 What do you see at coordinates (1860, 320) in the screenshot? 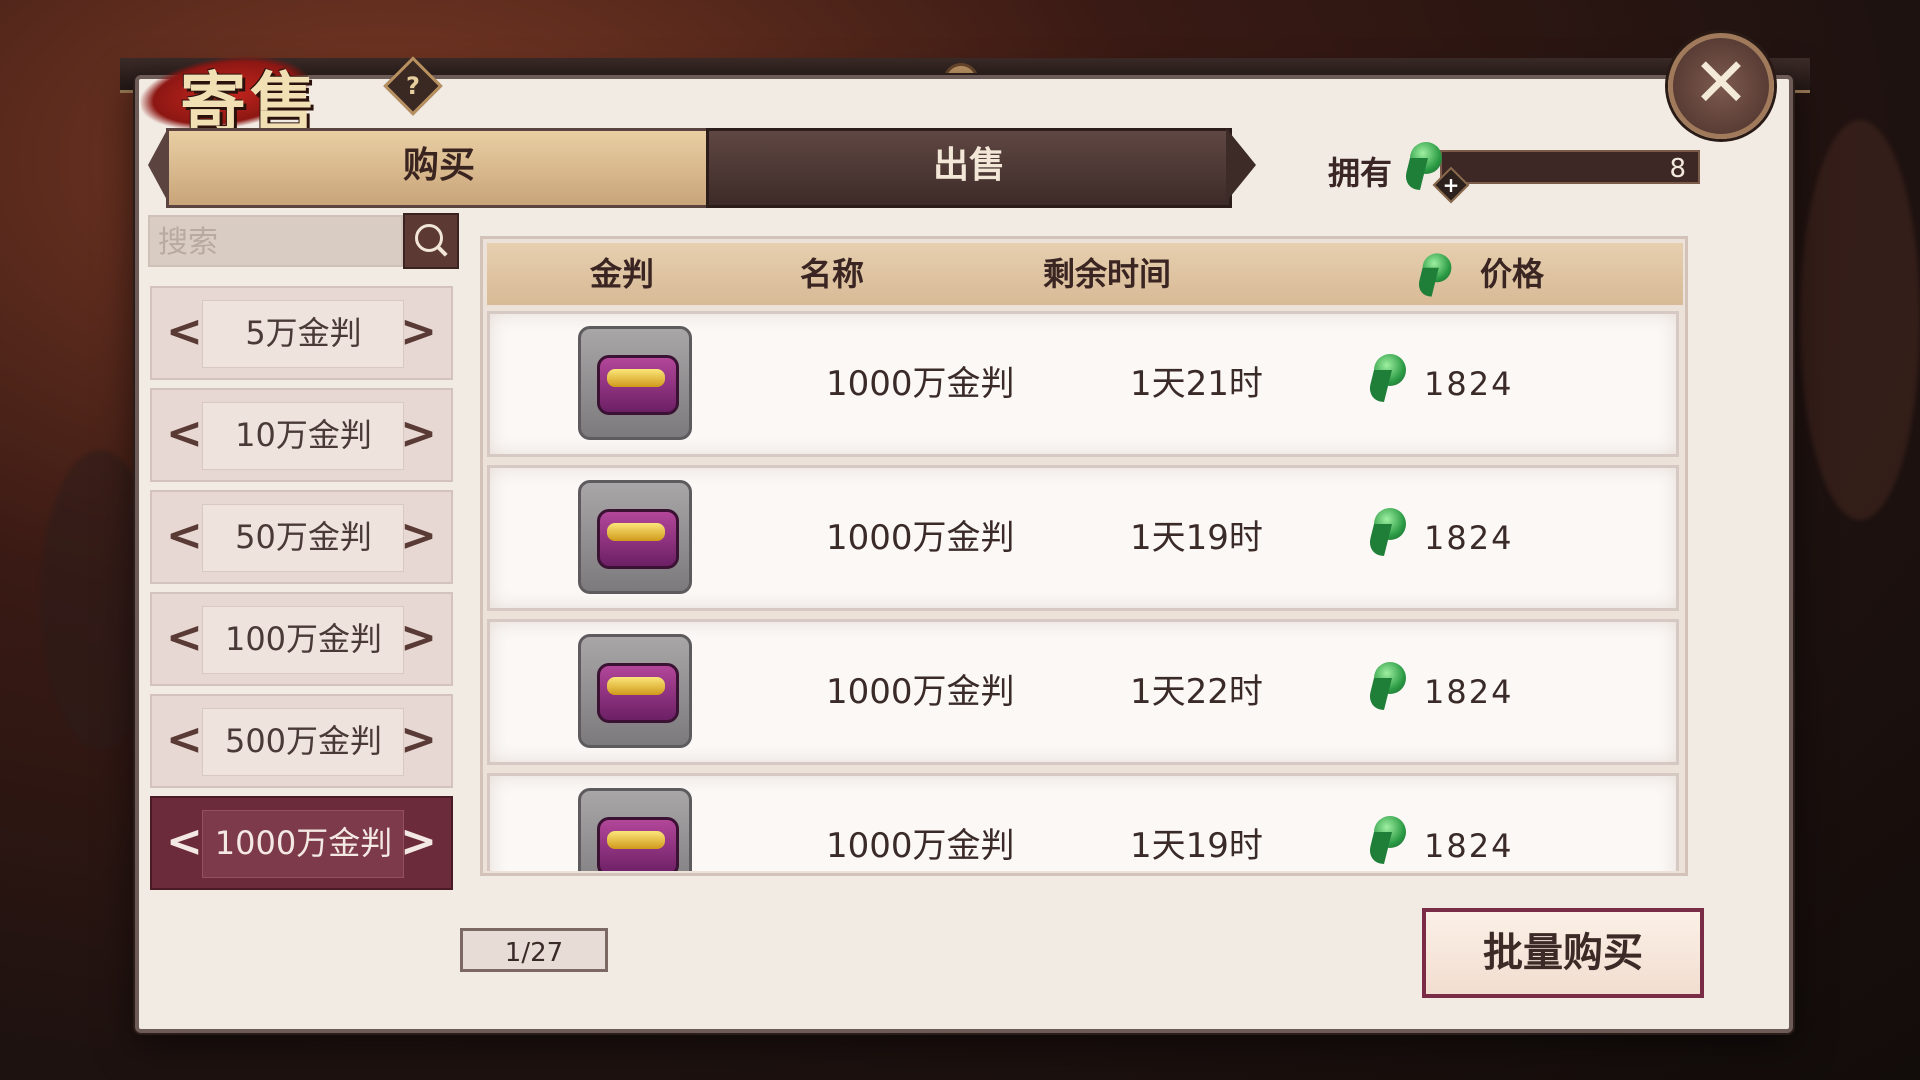
I see `background-scenery-right` at bounding box center [1860, 320].